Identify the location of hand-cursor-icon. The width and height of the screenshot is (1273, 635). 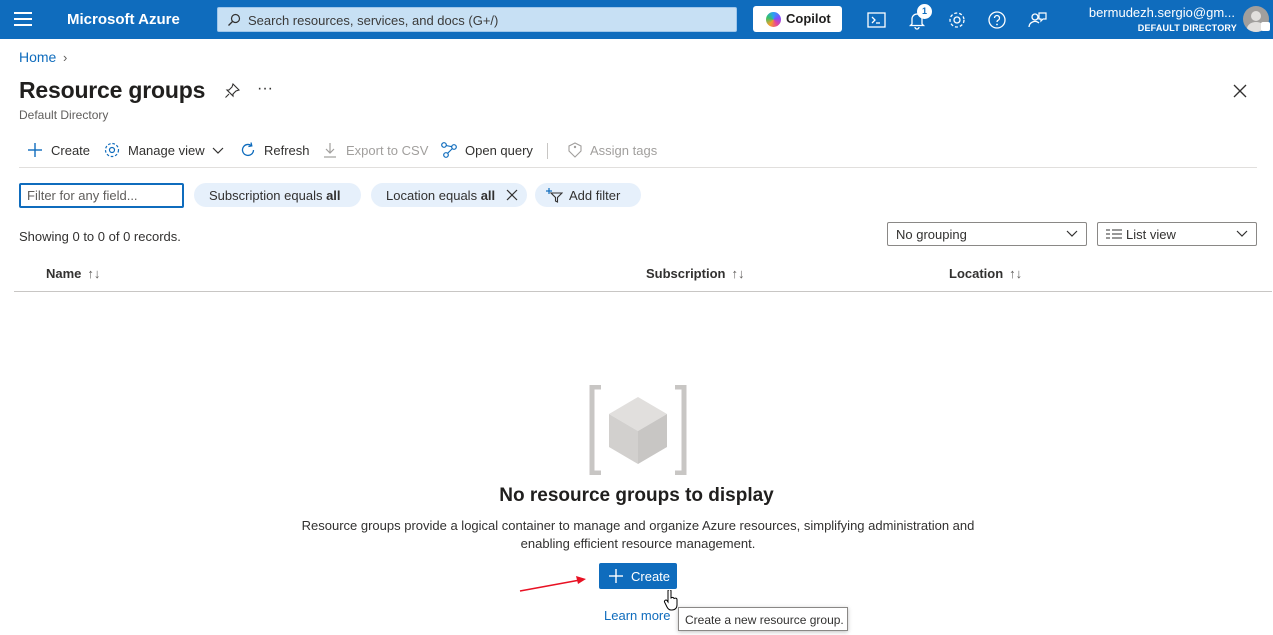
(670, 600).